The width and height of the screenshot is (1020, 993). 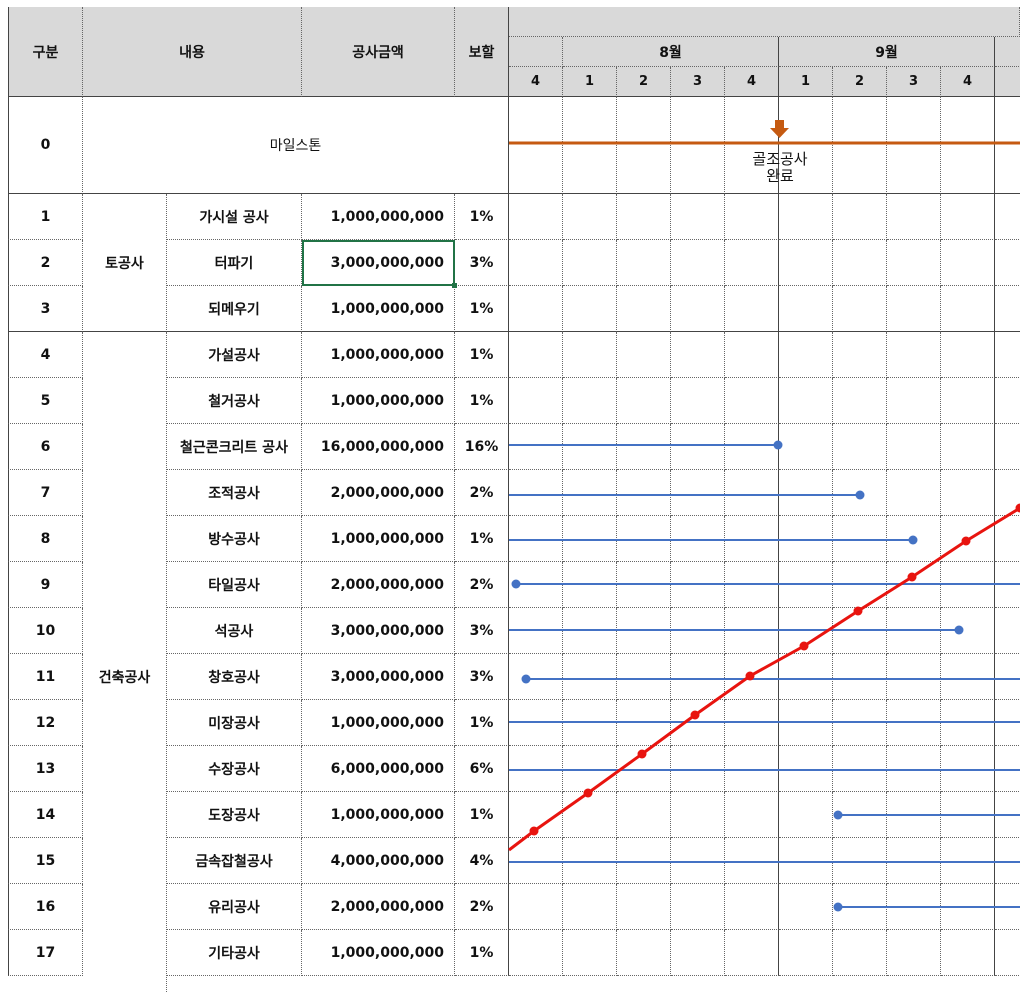 What do you see at coordinates (779, 133) in the screenshot?
I see `milestone-arrow-head` at bounding box center [779, 133].